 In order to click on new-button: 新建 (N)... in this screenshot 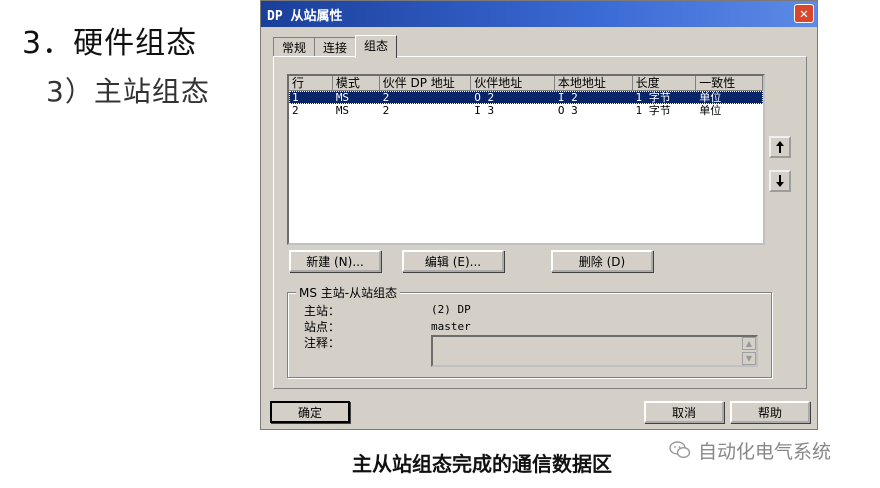, I will do `click(335, 261)`.